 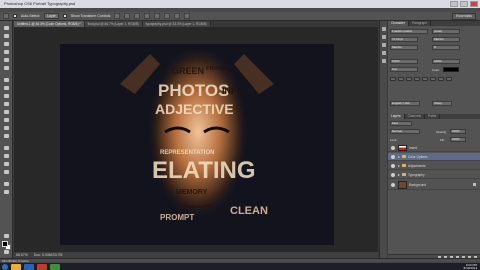 What do you see at coordinates (451, 69) in the screenshot?
I see `text-color-swatch` at bounding box center [451, 69].